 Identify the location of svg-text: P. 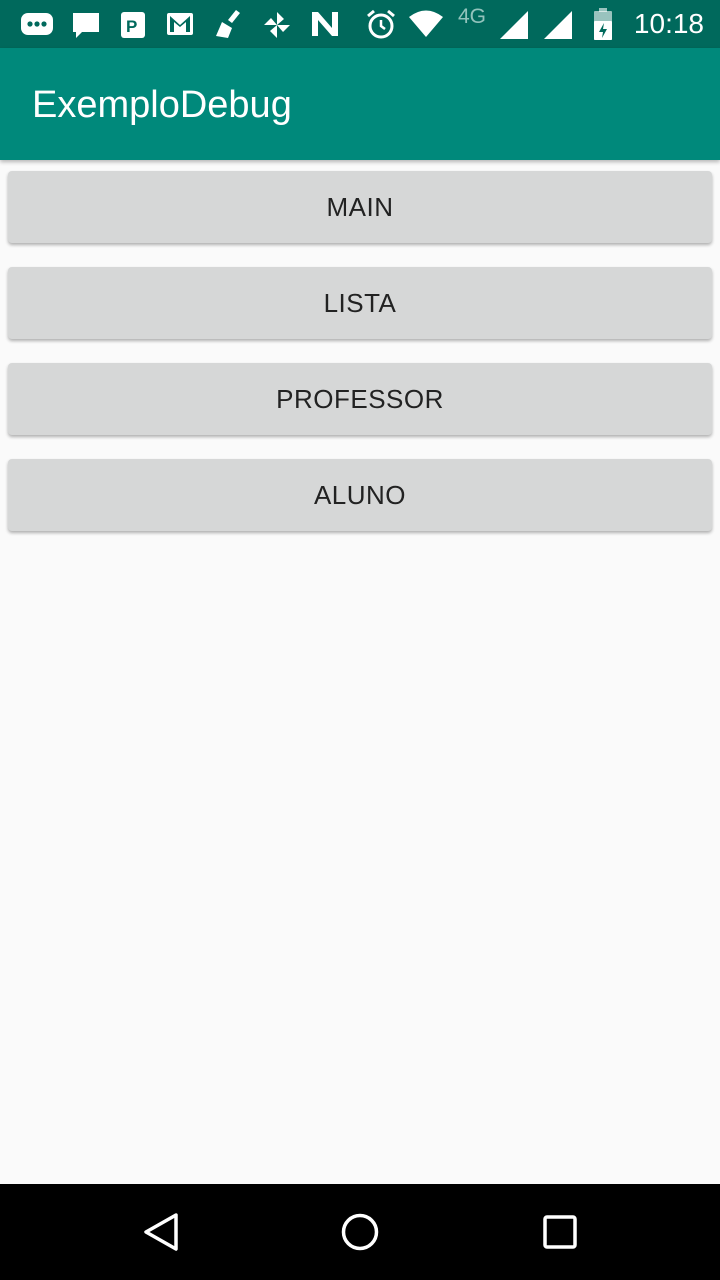
(131, 26).